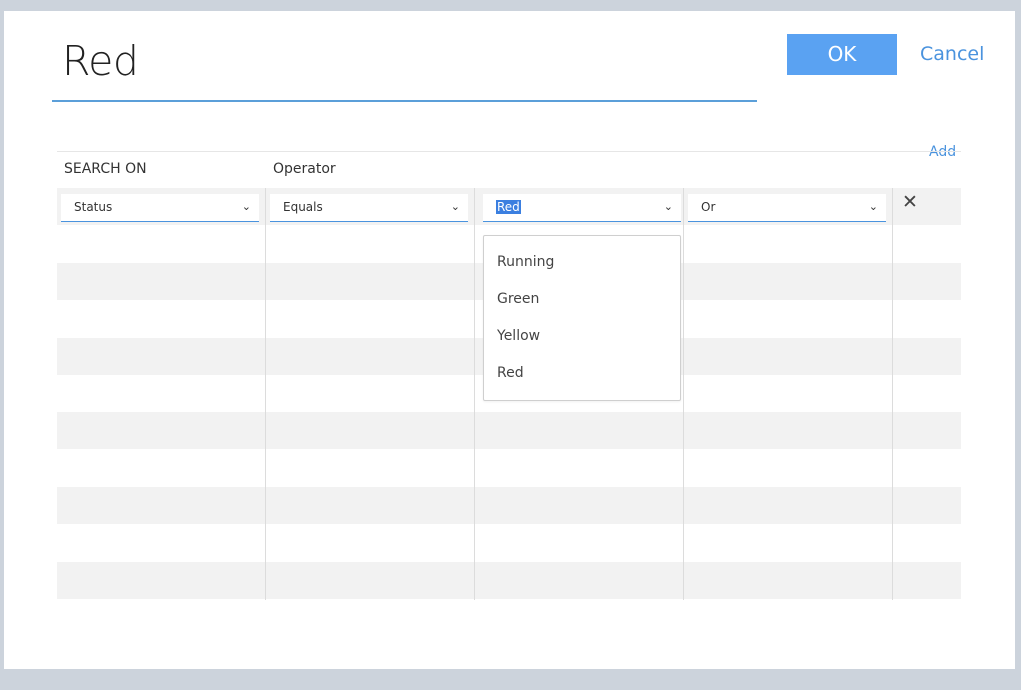 The image size is (1021, 690). I want to click on dropdown-option-red: Red, so click(510, 373).